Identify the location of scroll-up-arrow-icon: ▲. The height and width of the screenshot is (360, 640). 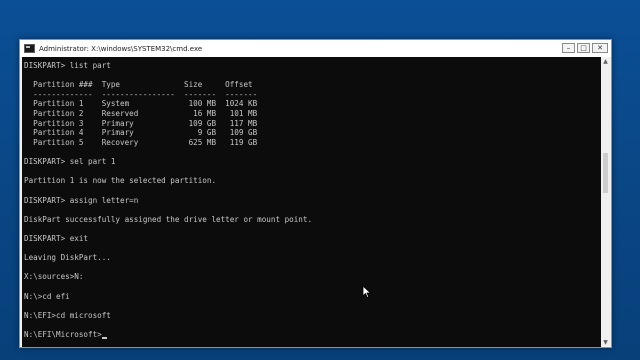
(605, 61).